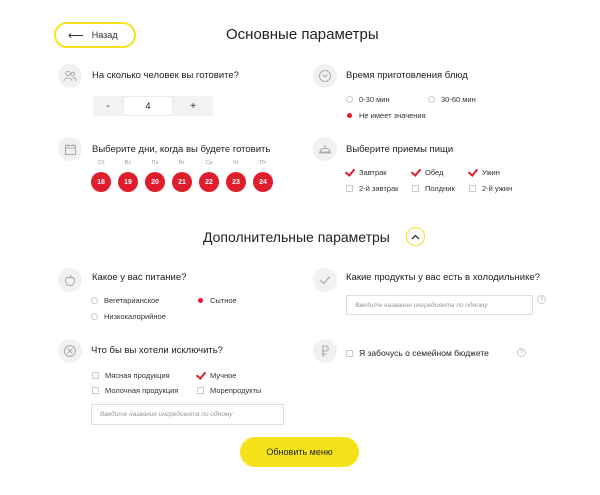 The width and height of the screenshot is (600, 495). What do you see at coordinates (155, 163) in the screenshot?
I see `weekday-label: Пн` at bounding box center [155, 163].